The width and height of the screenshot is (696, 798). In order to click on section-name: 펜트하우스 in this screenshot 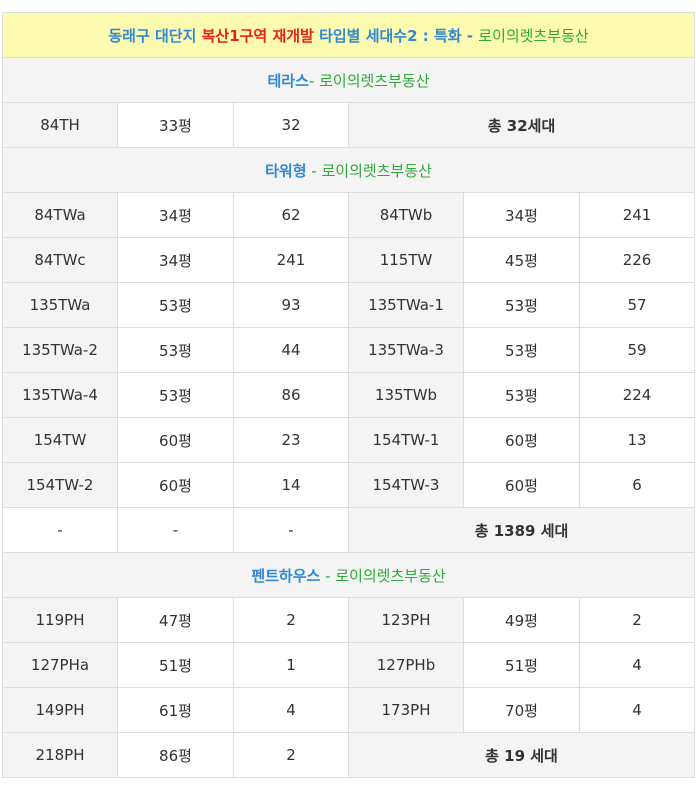, I will do `click(286, 575)`.